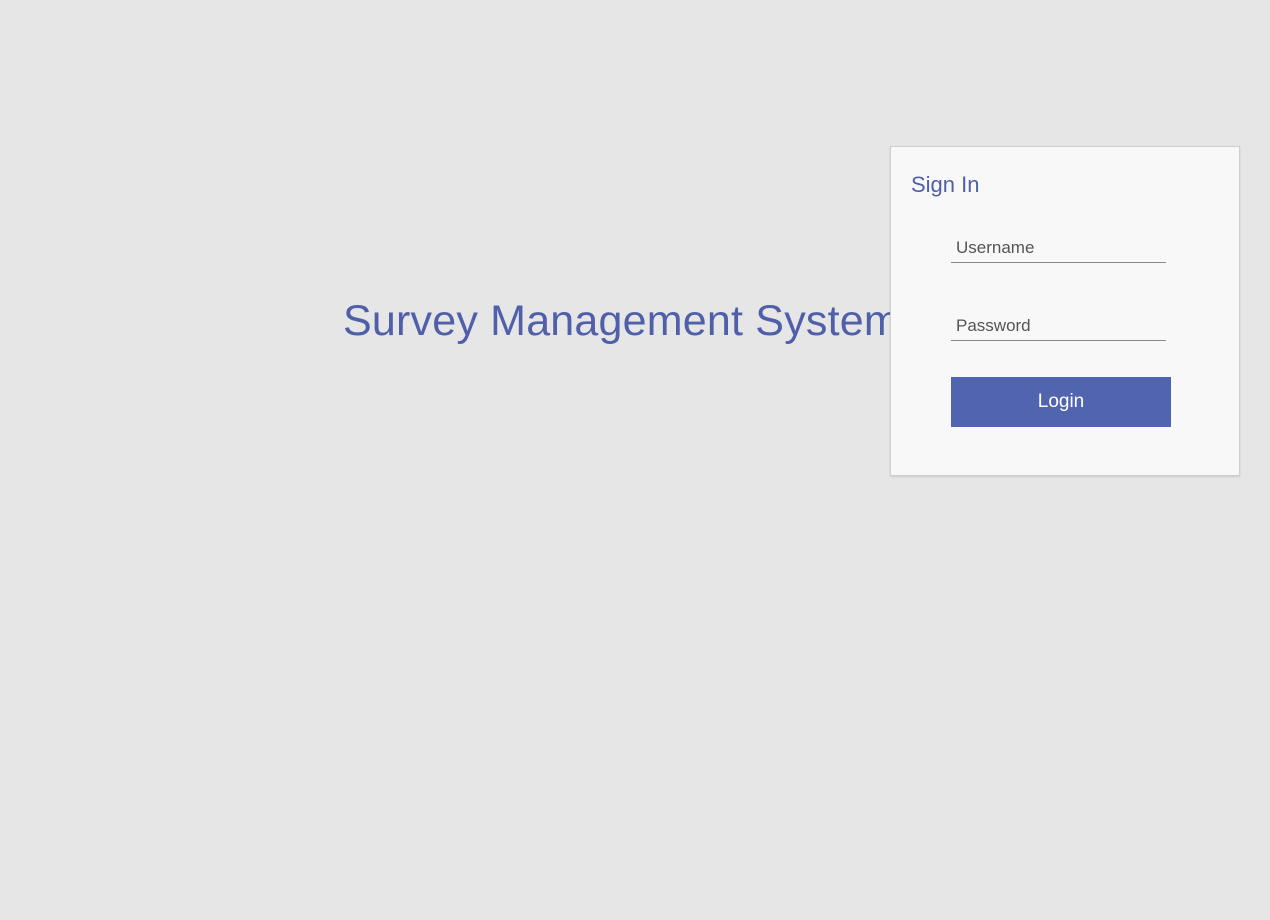  Describe the element at coordinates (1058, 326) in the screenshot. I see `password-field` at that location.